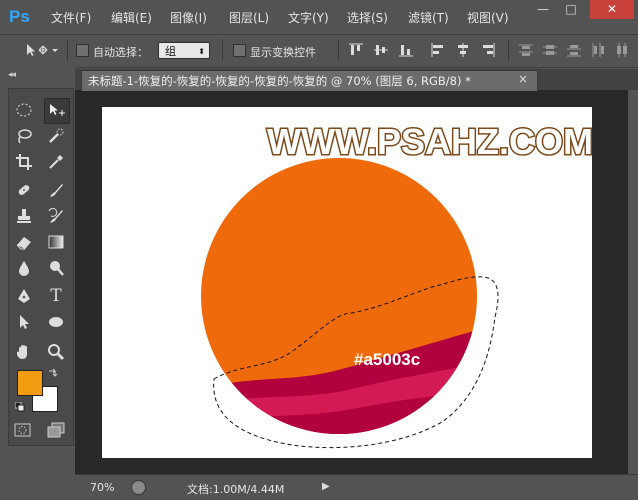  Describe the element at coordinates (56, 216) in the screenshot. I see `history-brush-tool-icon` at that location.